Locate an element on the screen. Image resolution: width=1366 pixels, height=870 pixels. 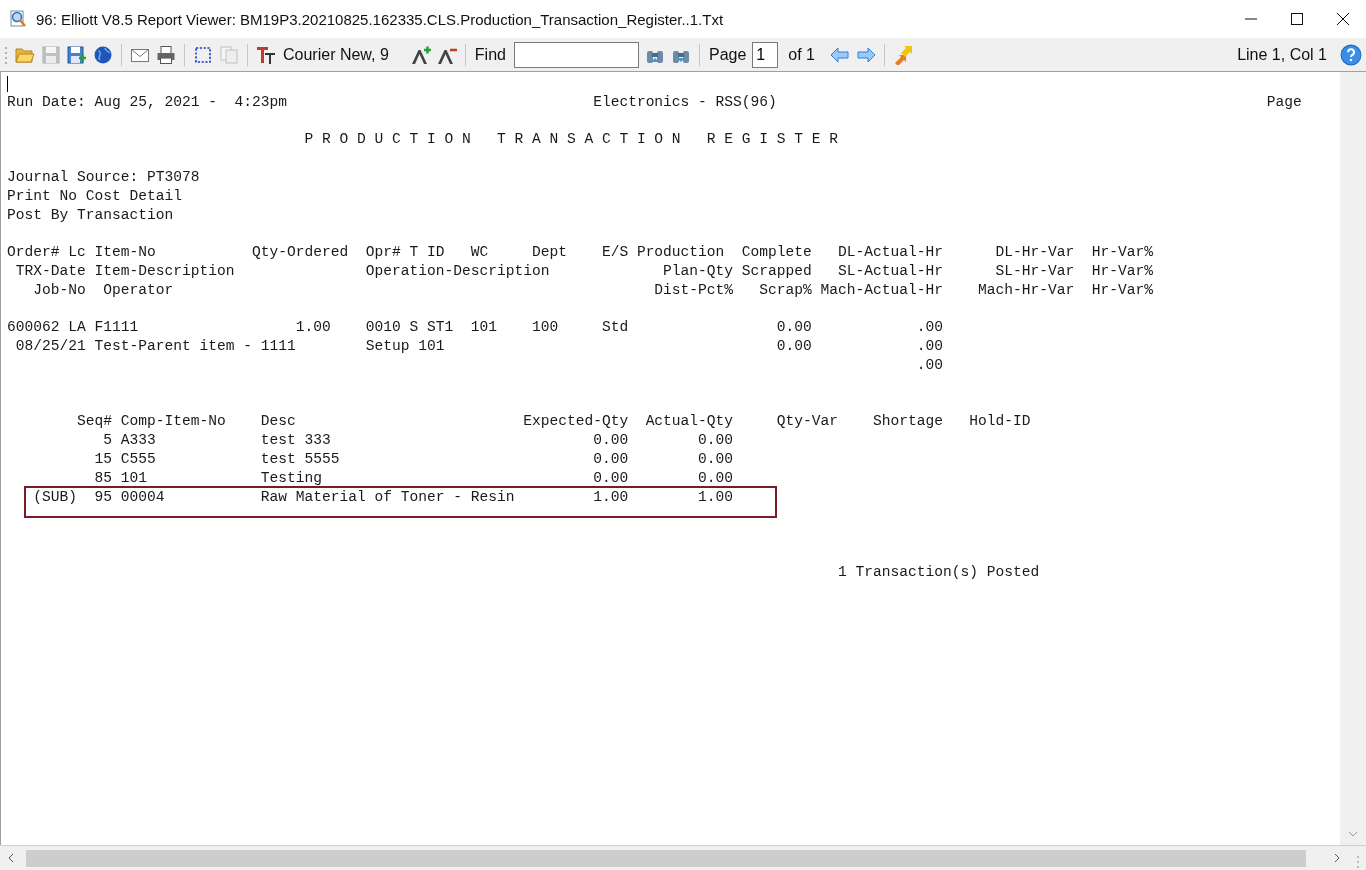
selection-icon is located at coordinates (203, 54).